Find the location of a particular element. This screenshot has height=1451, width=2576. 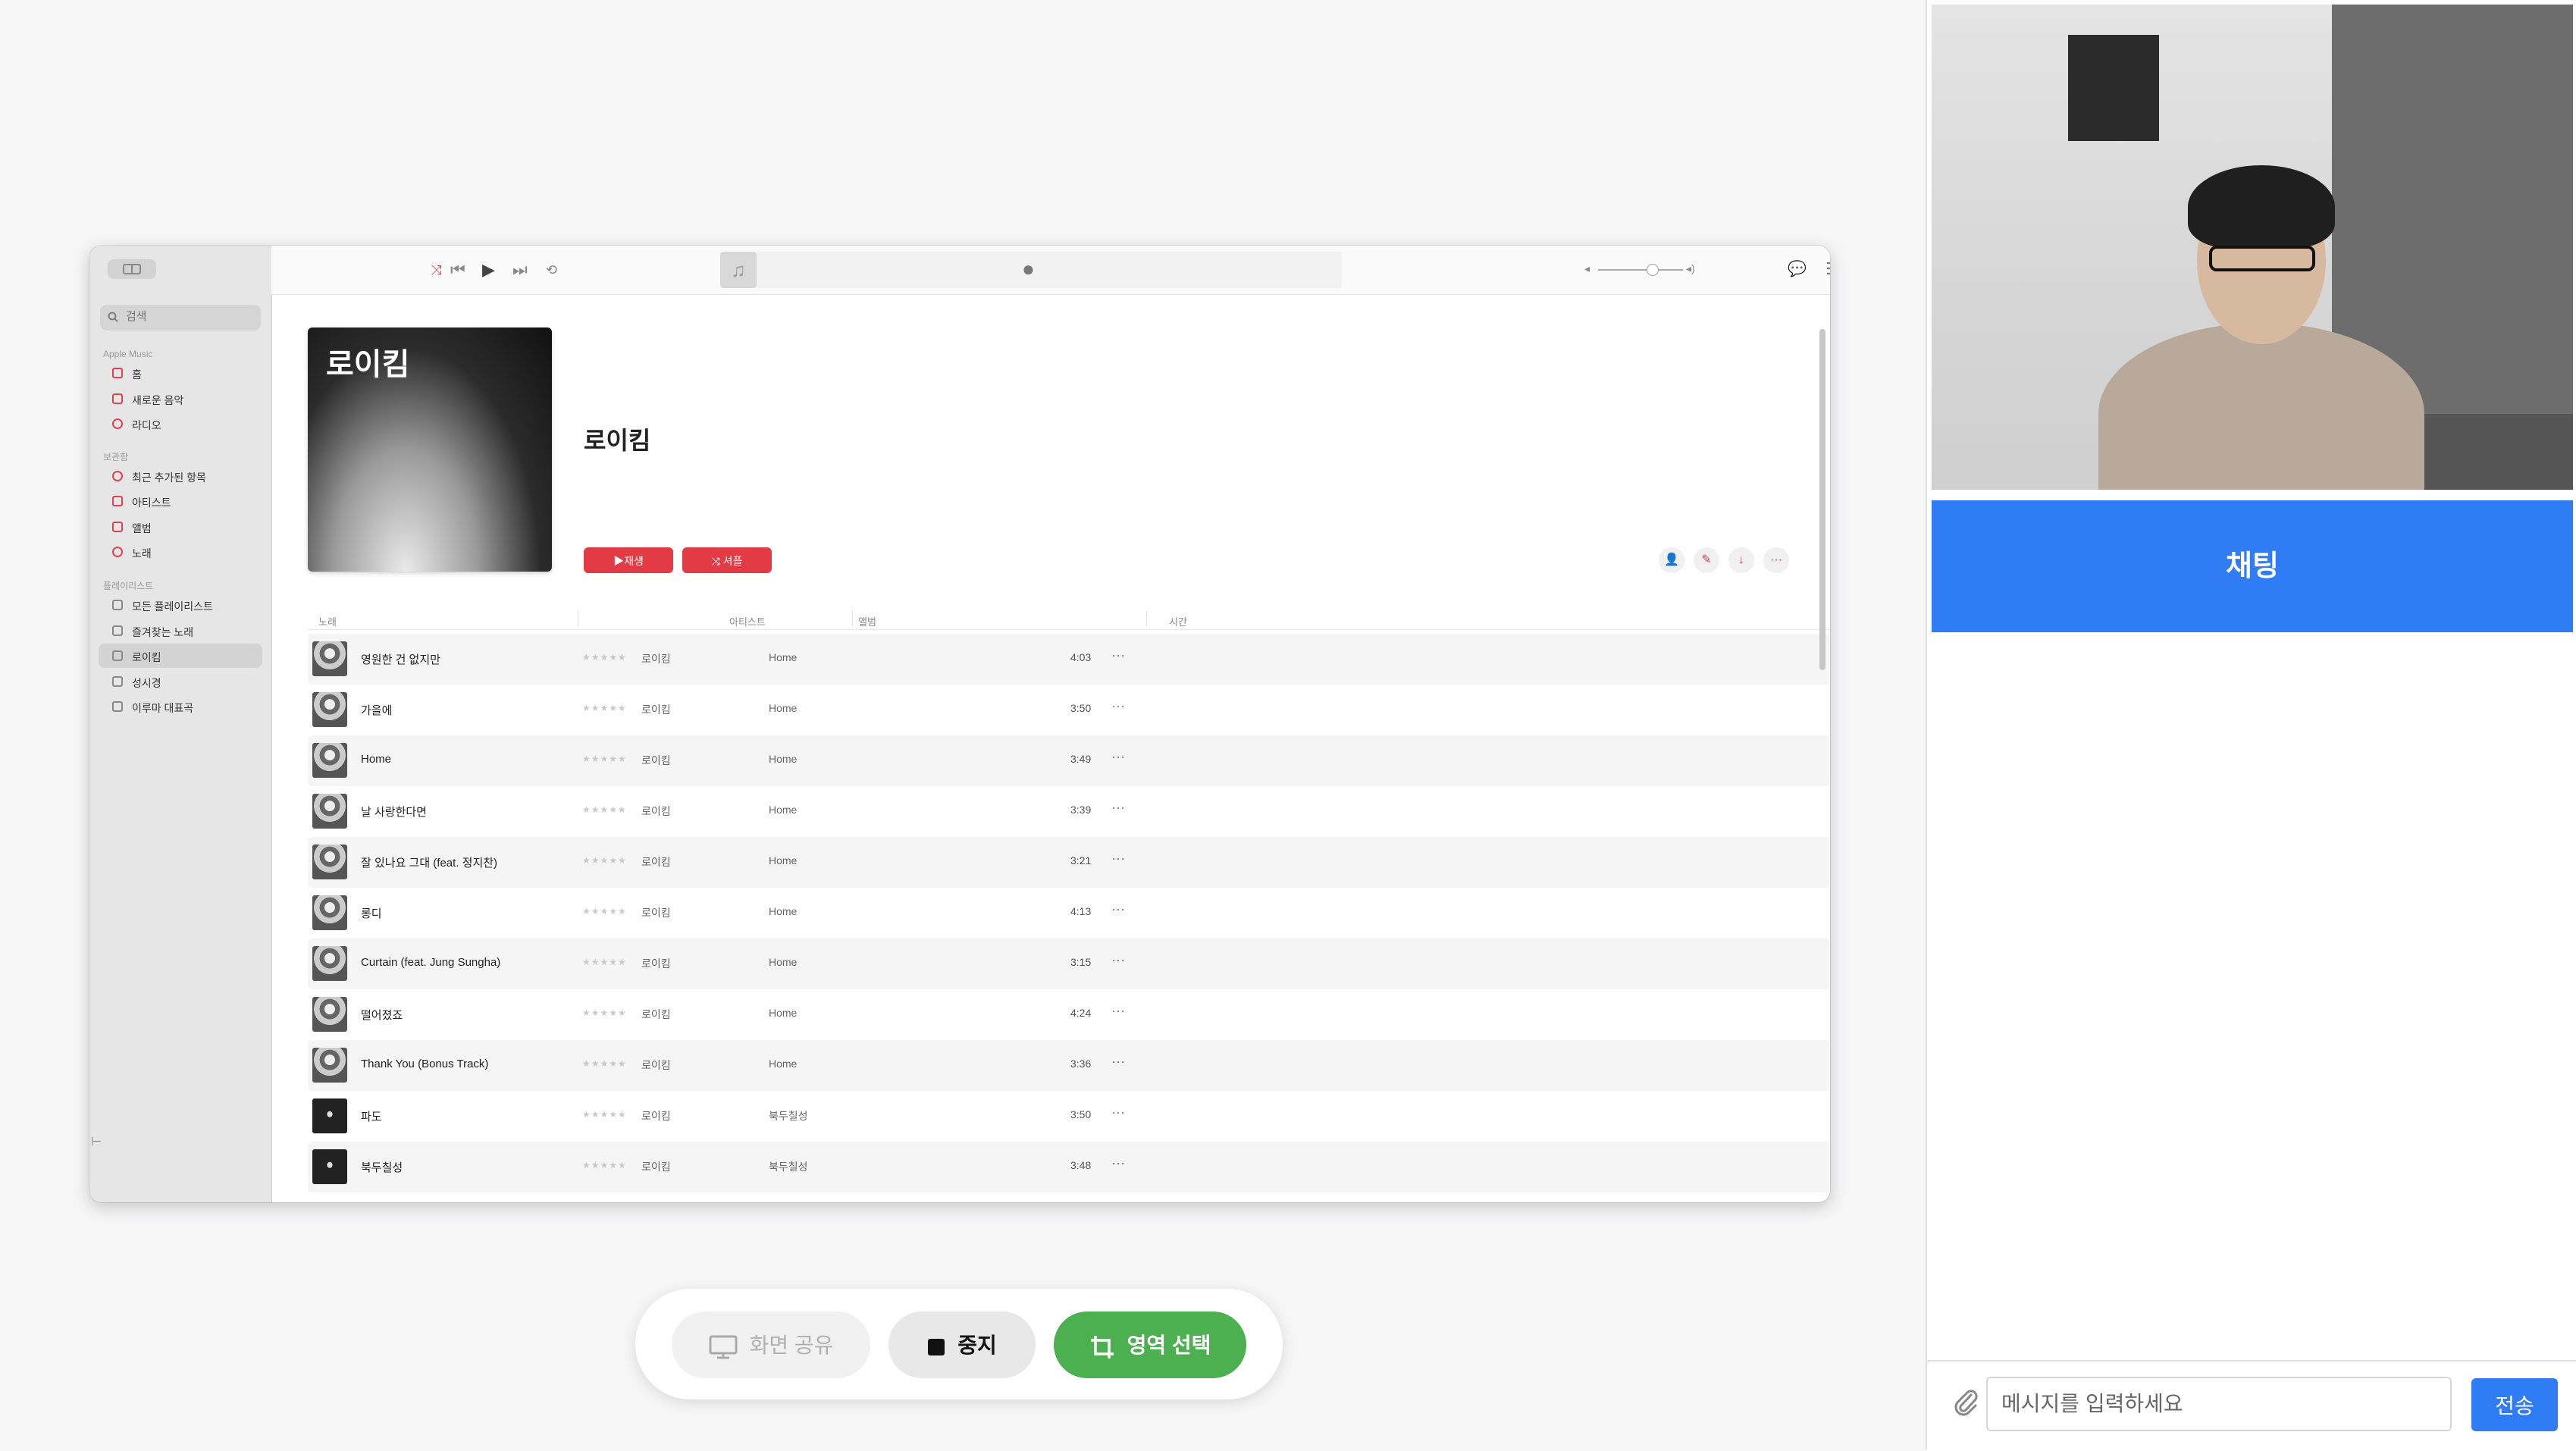

shuffle-button: ⤨ 셔플 is located at coordinates (727, 560).